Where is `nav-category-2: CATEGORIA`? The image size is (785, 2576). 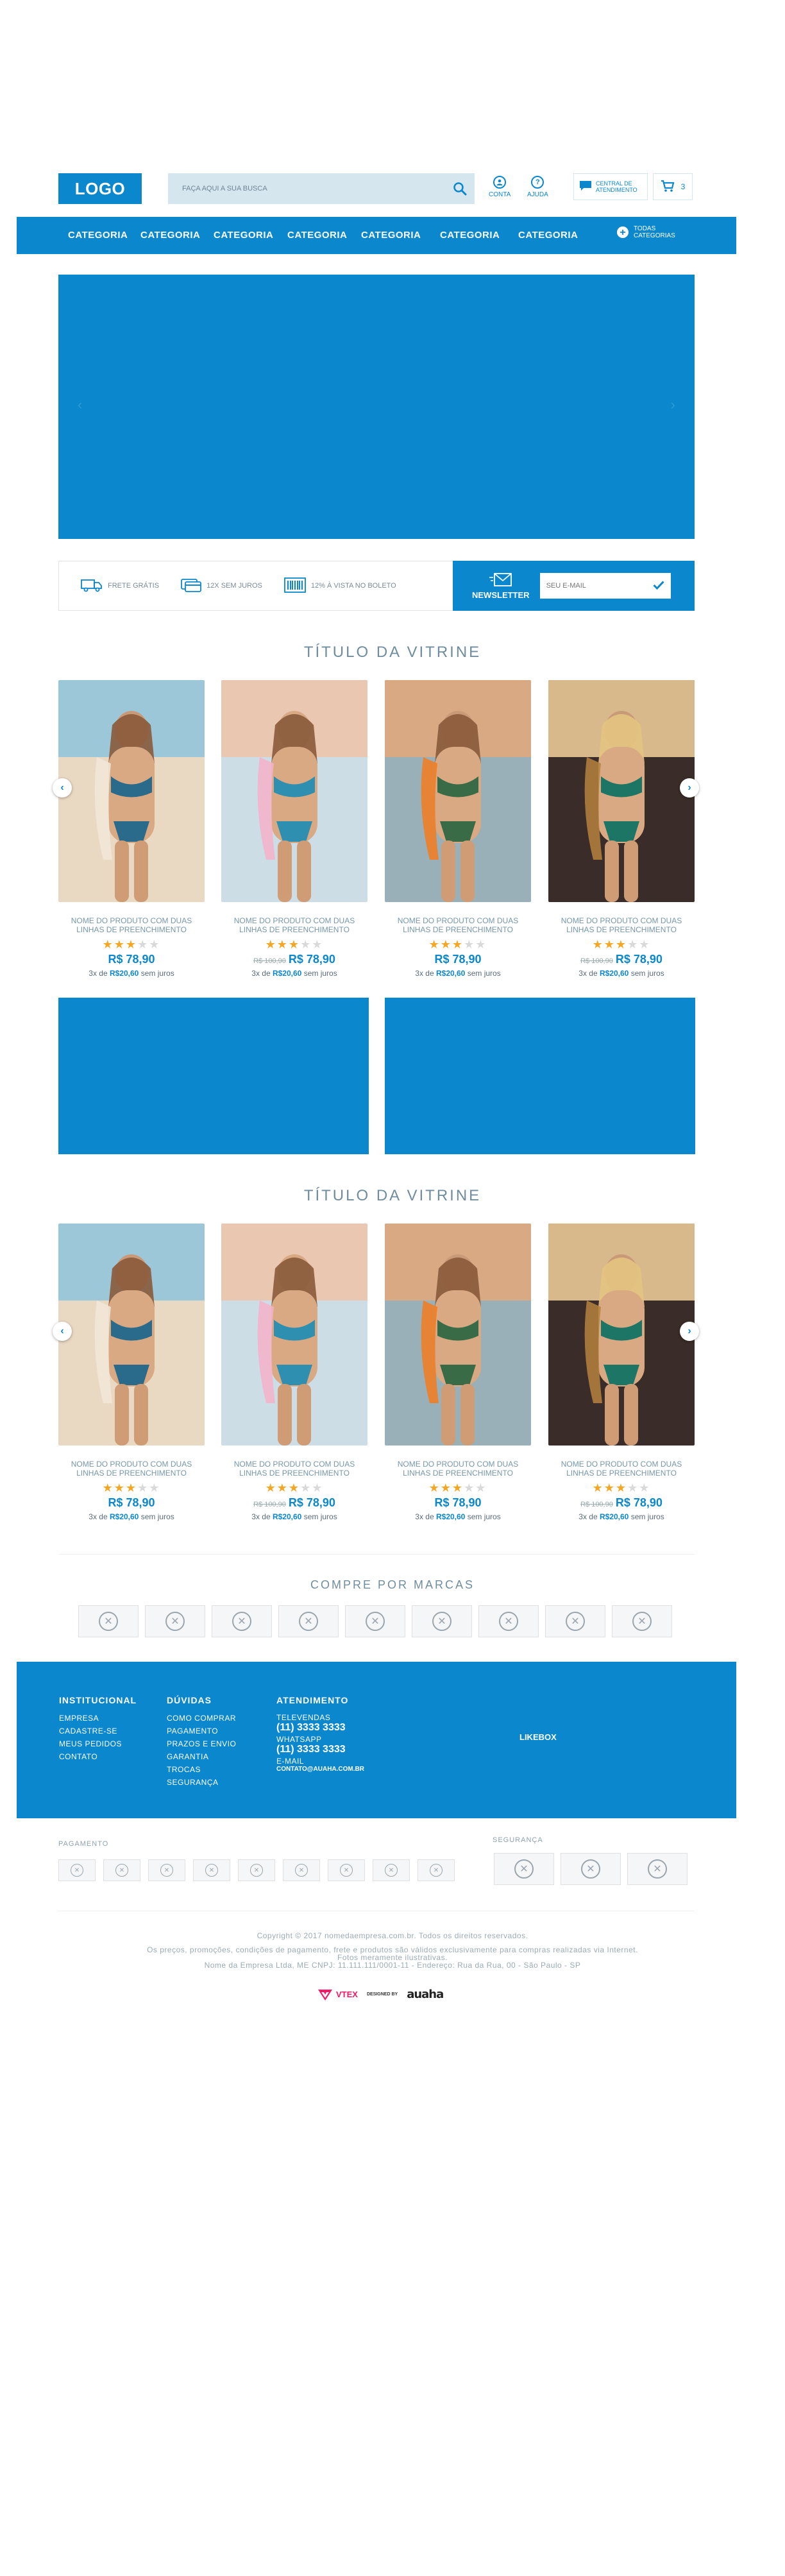
nav-category-2: CATEGORIA is located at coordinates (170, 235).